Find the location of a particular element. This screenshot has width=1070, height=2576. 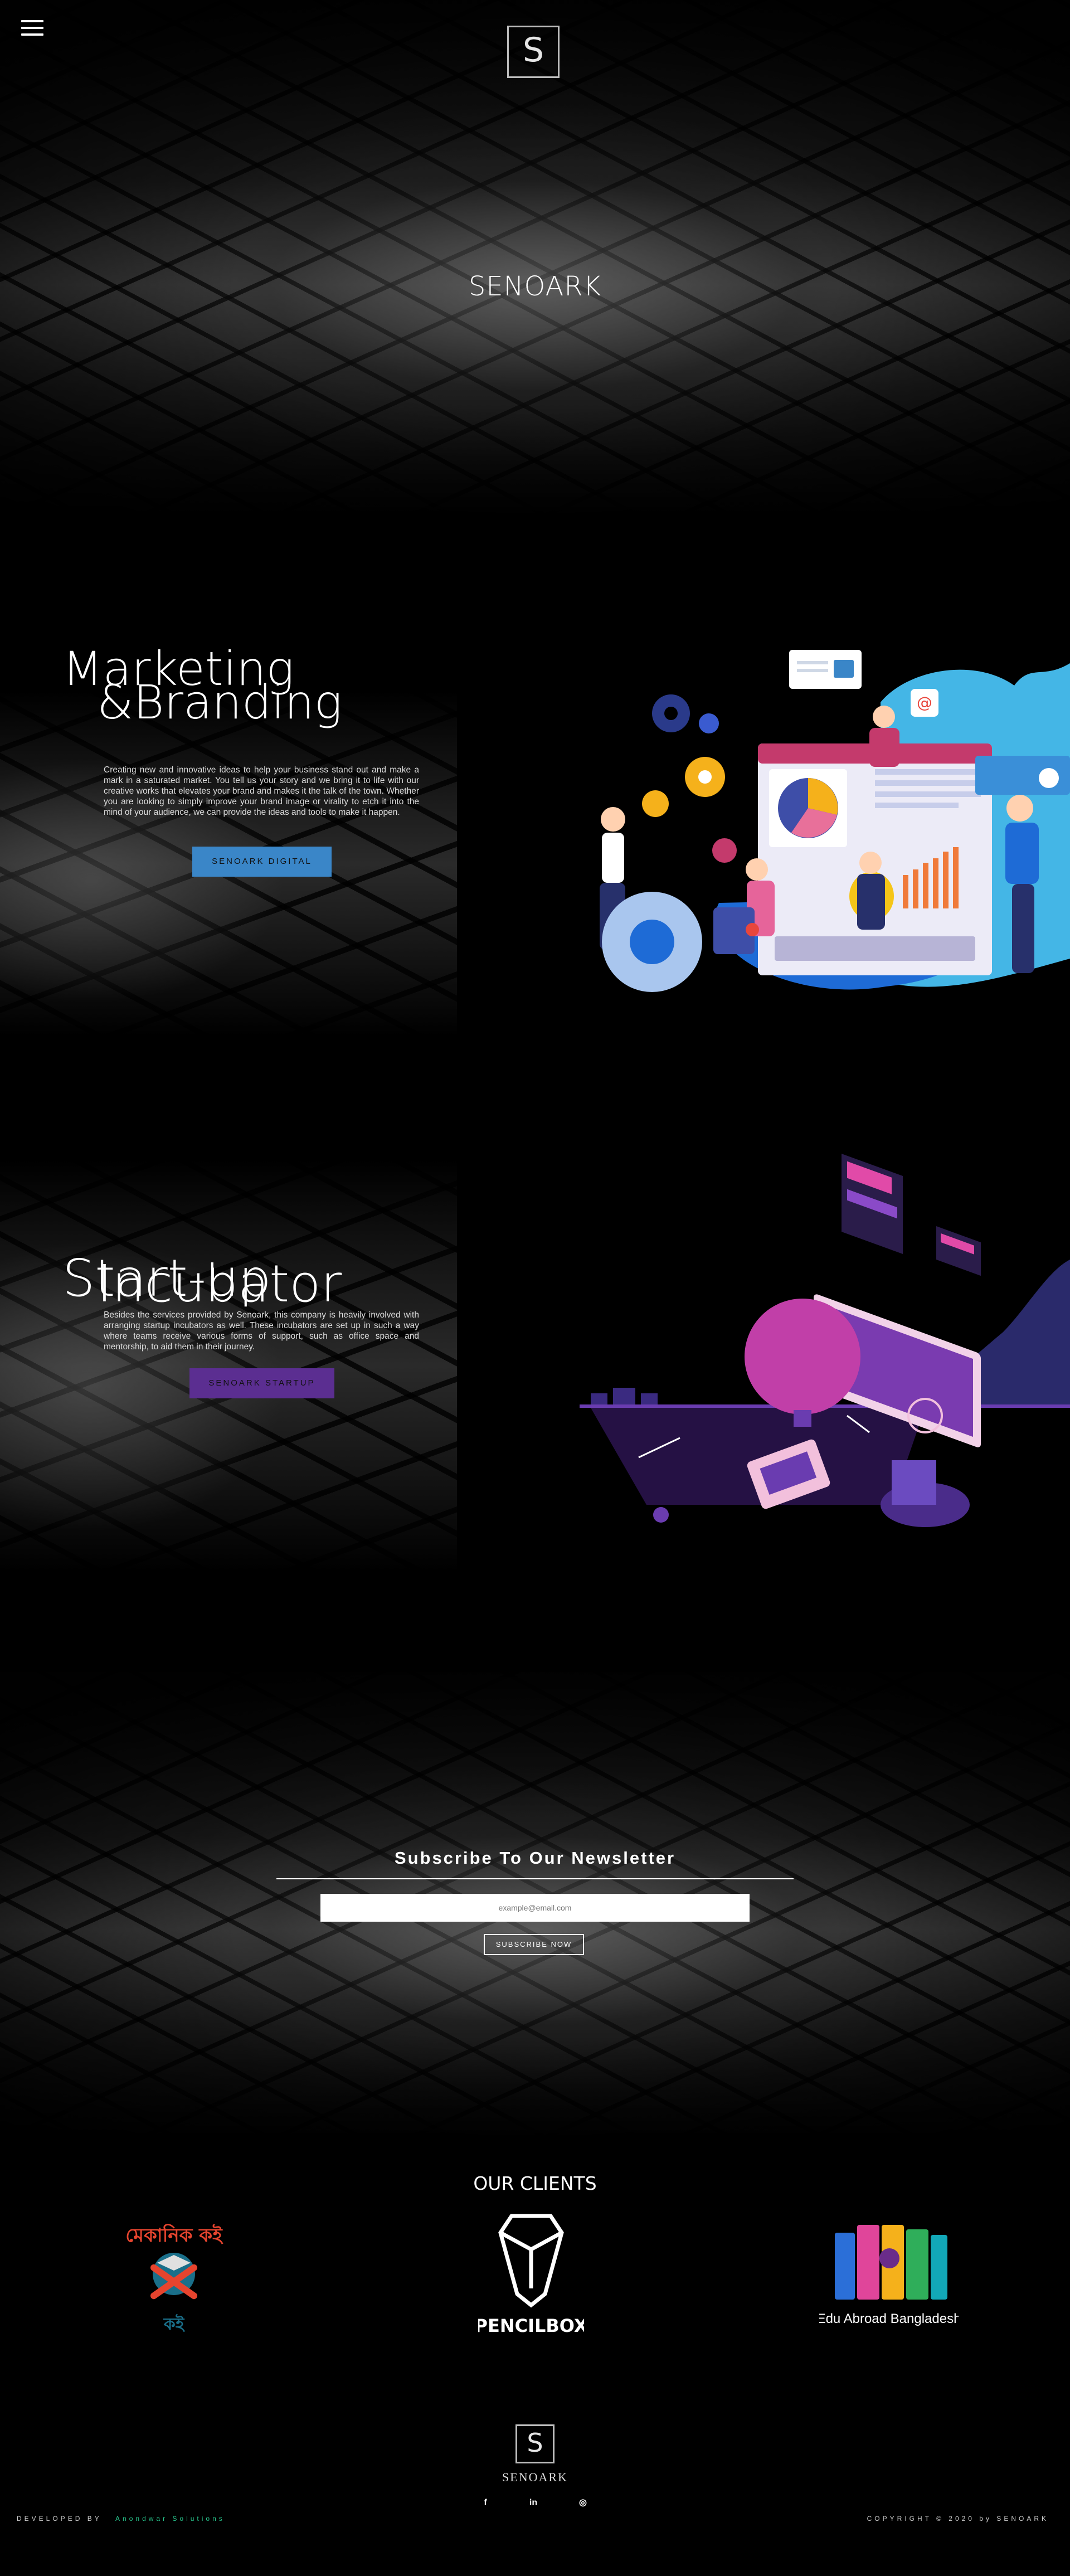

hero-title: SENOARK is located at coordinates (535, 286).